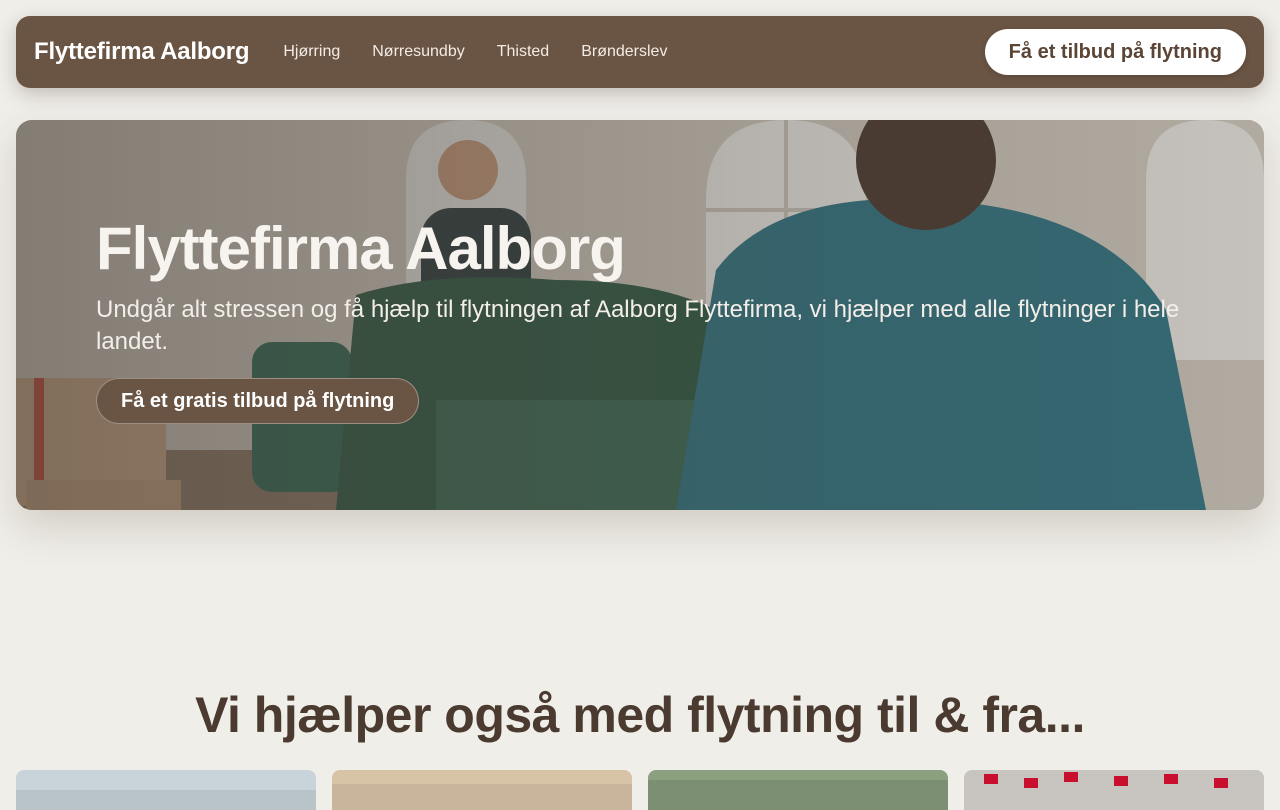 Image resolution: width=1280 pixels, height=810 pixels. What do you see at coordinates (142, 52) in the screenshot?
I see `brand-logo-text: Flyttefirma Aalborg` at bounding box center [142, 52].